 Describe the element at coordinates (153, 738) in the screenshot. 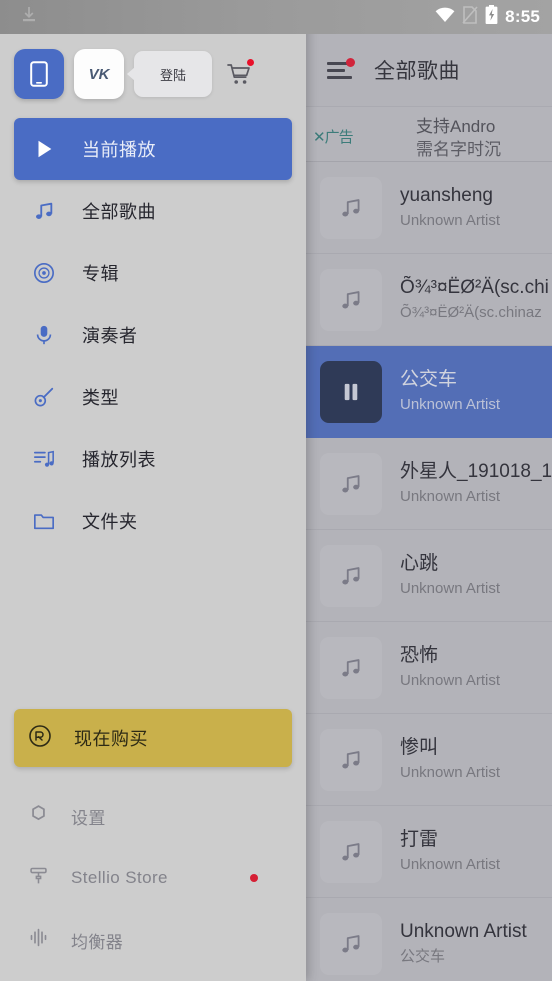

I see `buy-now-button: 现在购买` at that location.